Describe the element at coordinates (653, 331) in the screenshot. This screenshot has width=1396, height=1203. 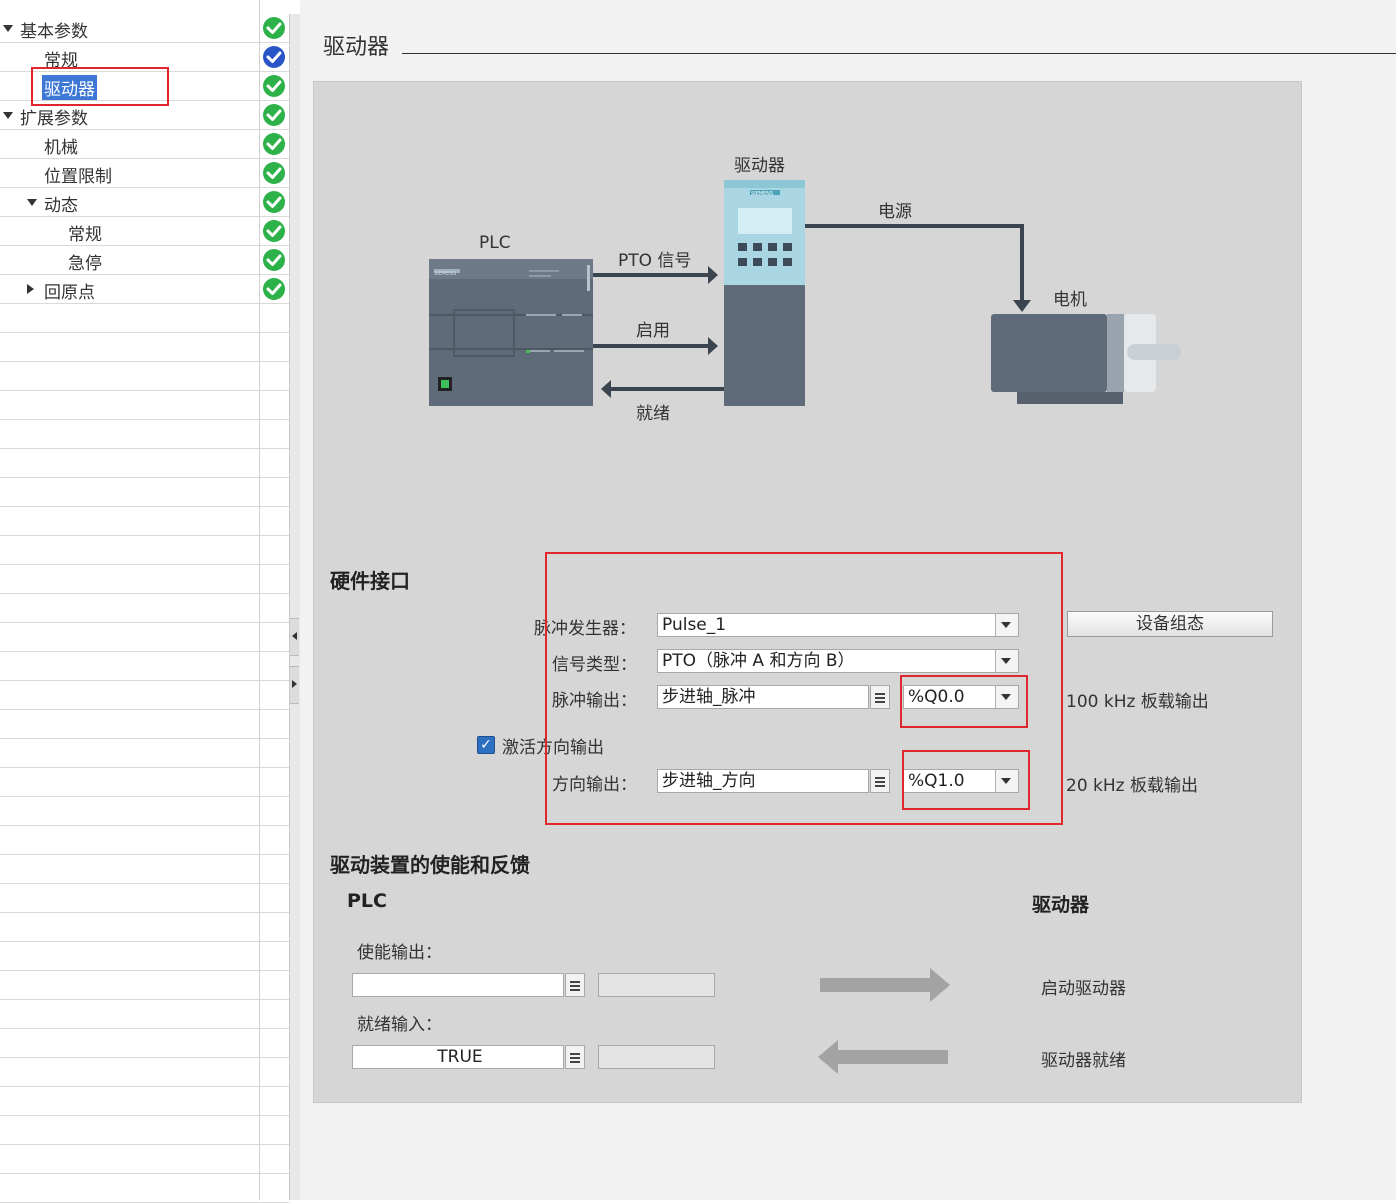
I see `diagram-enable-label: 启用` at that location.